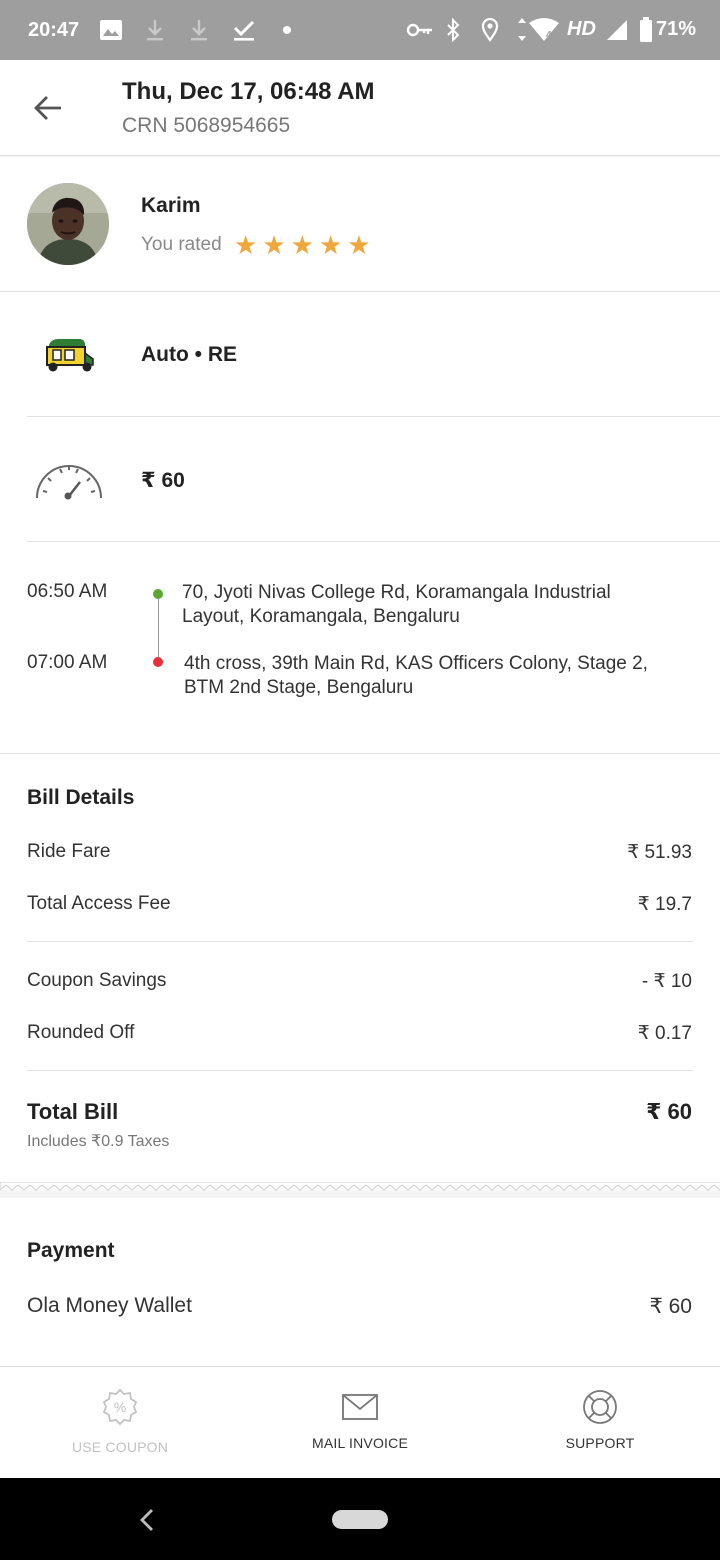 This screenshot has height=1560, width=720. Describe the element at coordinates (73, 1111) in the screenshot. I see `total-bill-label: Total Bill` at that location.